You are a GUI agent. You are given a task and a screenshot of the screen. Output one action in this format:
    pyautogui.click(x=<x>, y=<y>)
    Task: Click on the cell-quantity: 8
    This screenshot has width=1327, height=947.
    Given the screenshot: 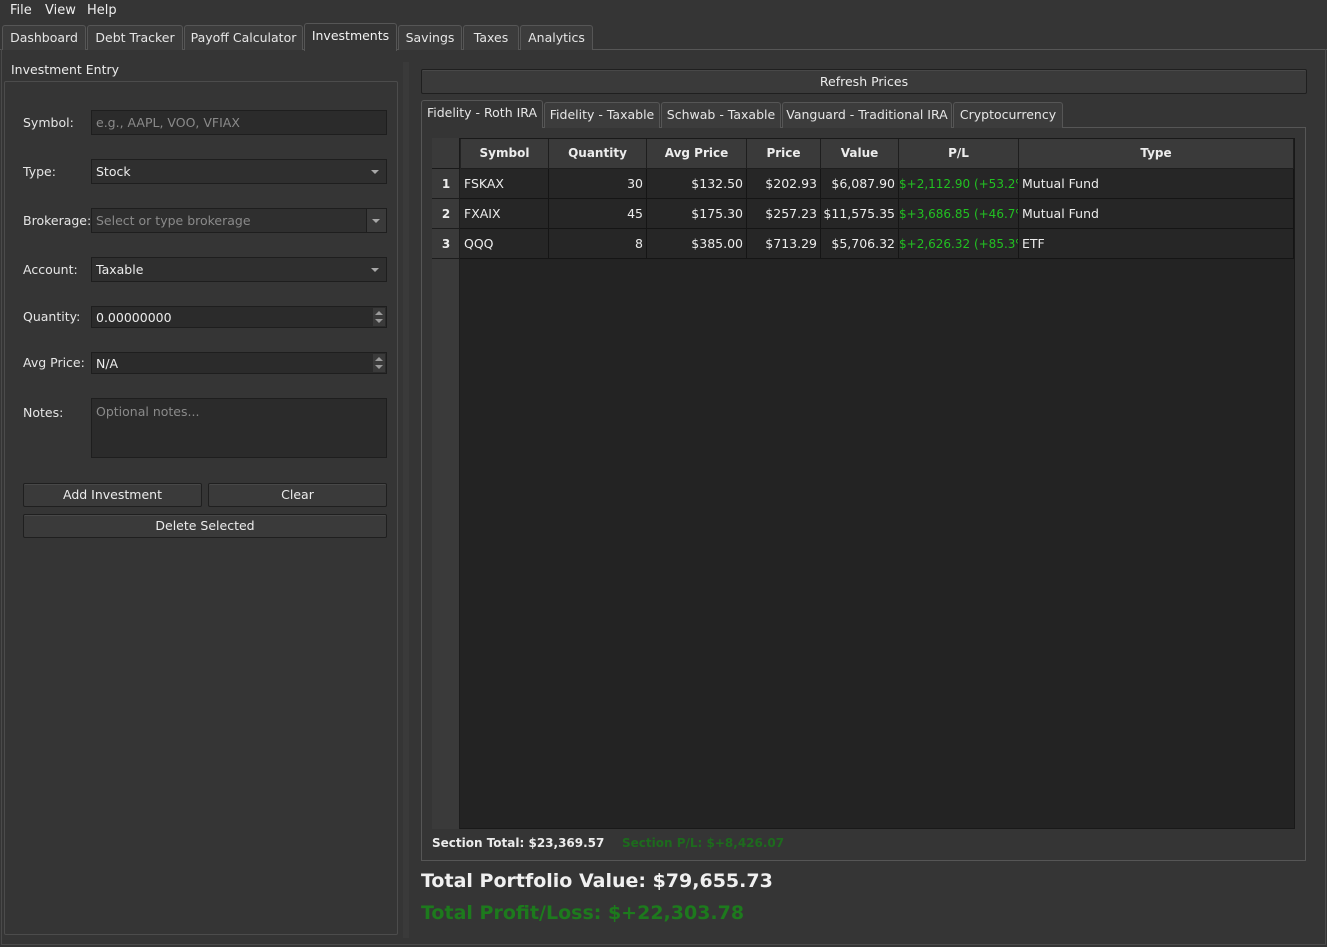 What is the action you would take?
    pyautogui.click(x=598, y=244)
    